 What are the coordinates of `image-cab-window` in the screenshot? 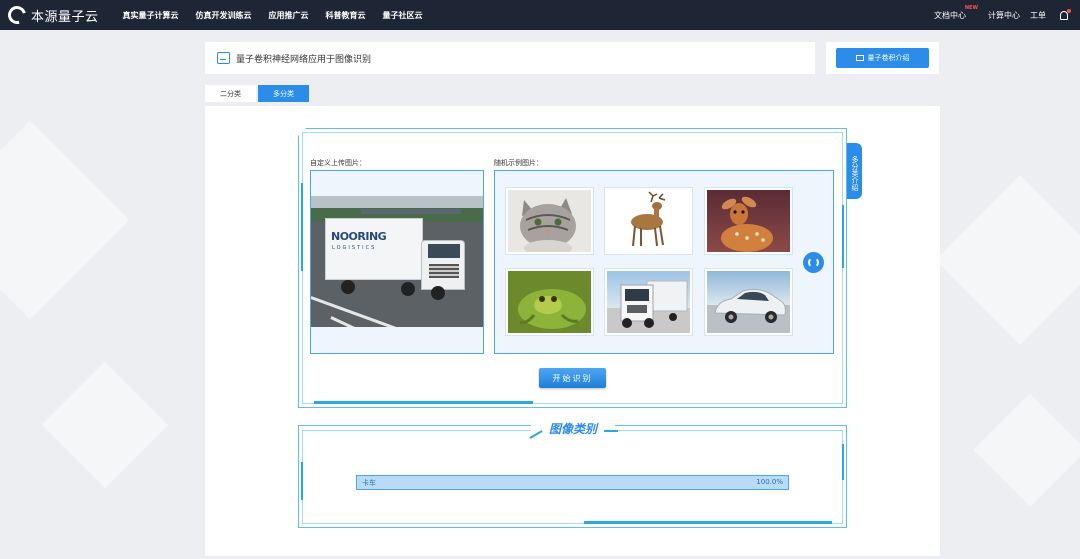 It's located at (444, 251).